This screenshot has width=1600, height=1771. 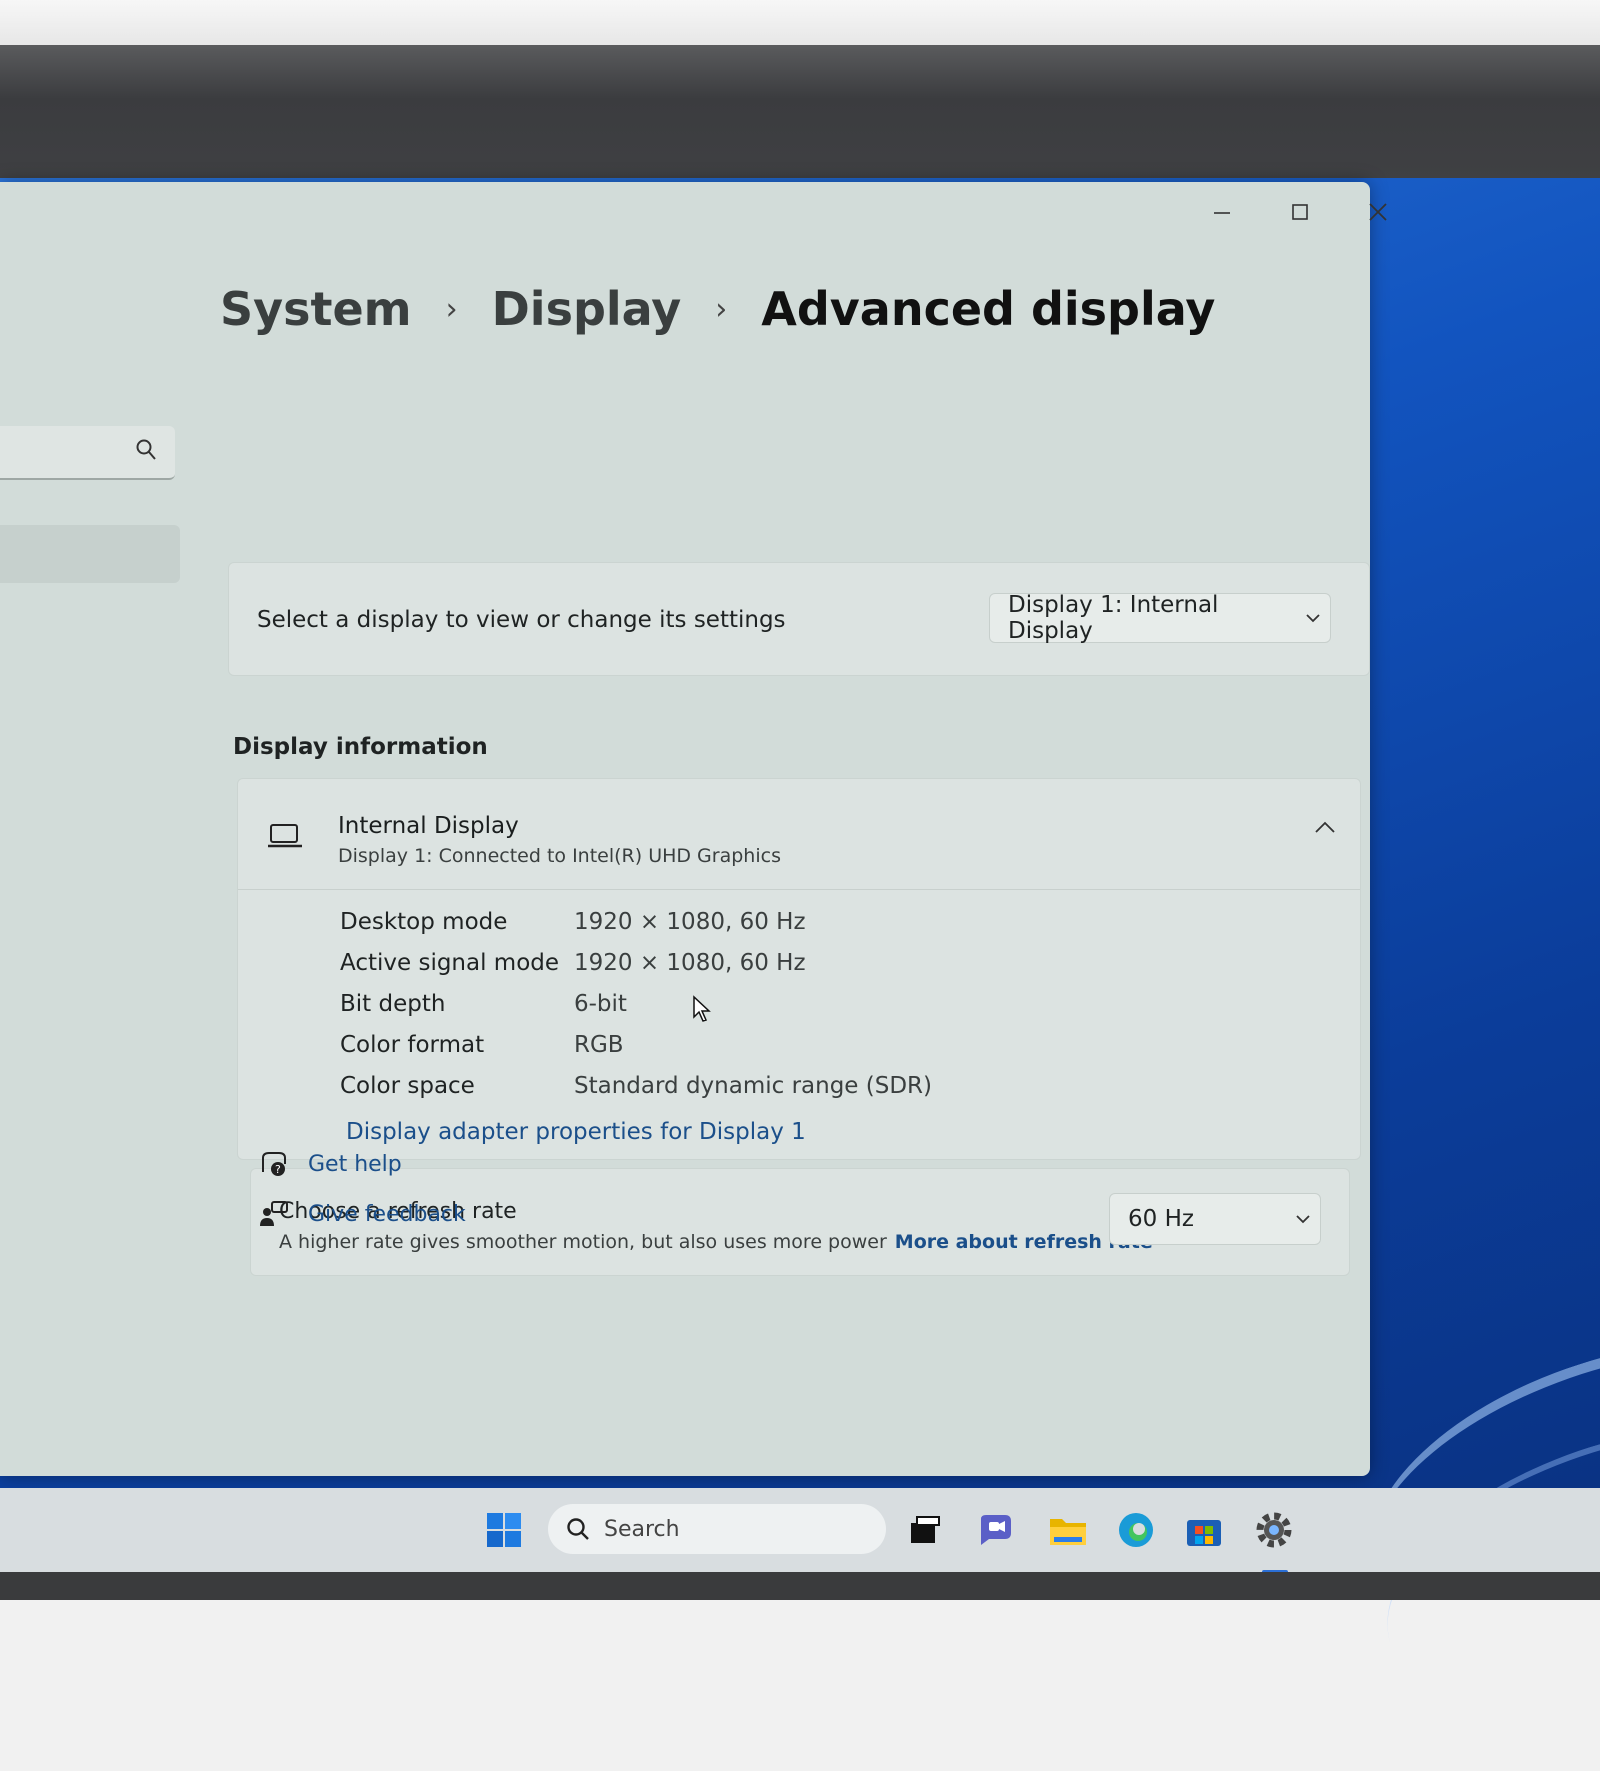 What do you see at coordinates (274, 1164) in the screenshot?
I see `help-icon: ?` at bounding box center [274, 1164].